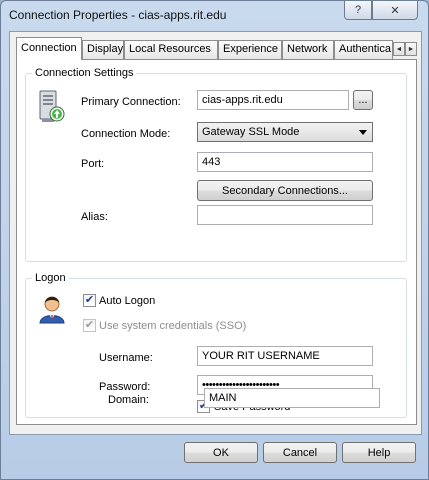 The image size is (429, 480). What do you see at coordinates (308, 49) in the screenshot?
I see `tab-network: Network` at bounding box center [308, 49].